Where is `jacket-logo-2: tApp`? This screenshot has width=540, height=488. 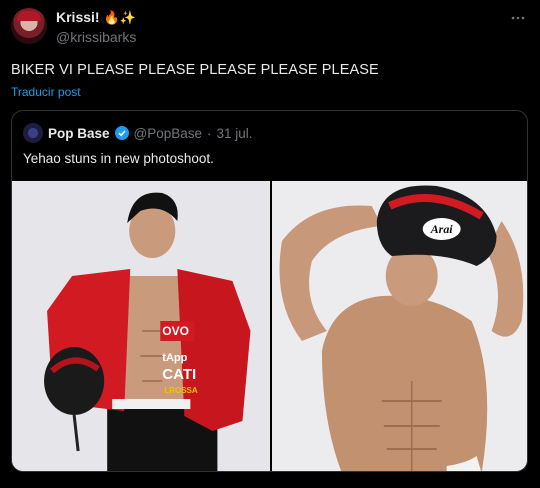
jacket-logo-2: tApp is located at coordinates (174, 358).